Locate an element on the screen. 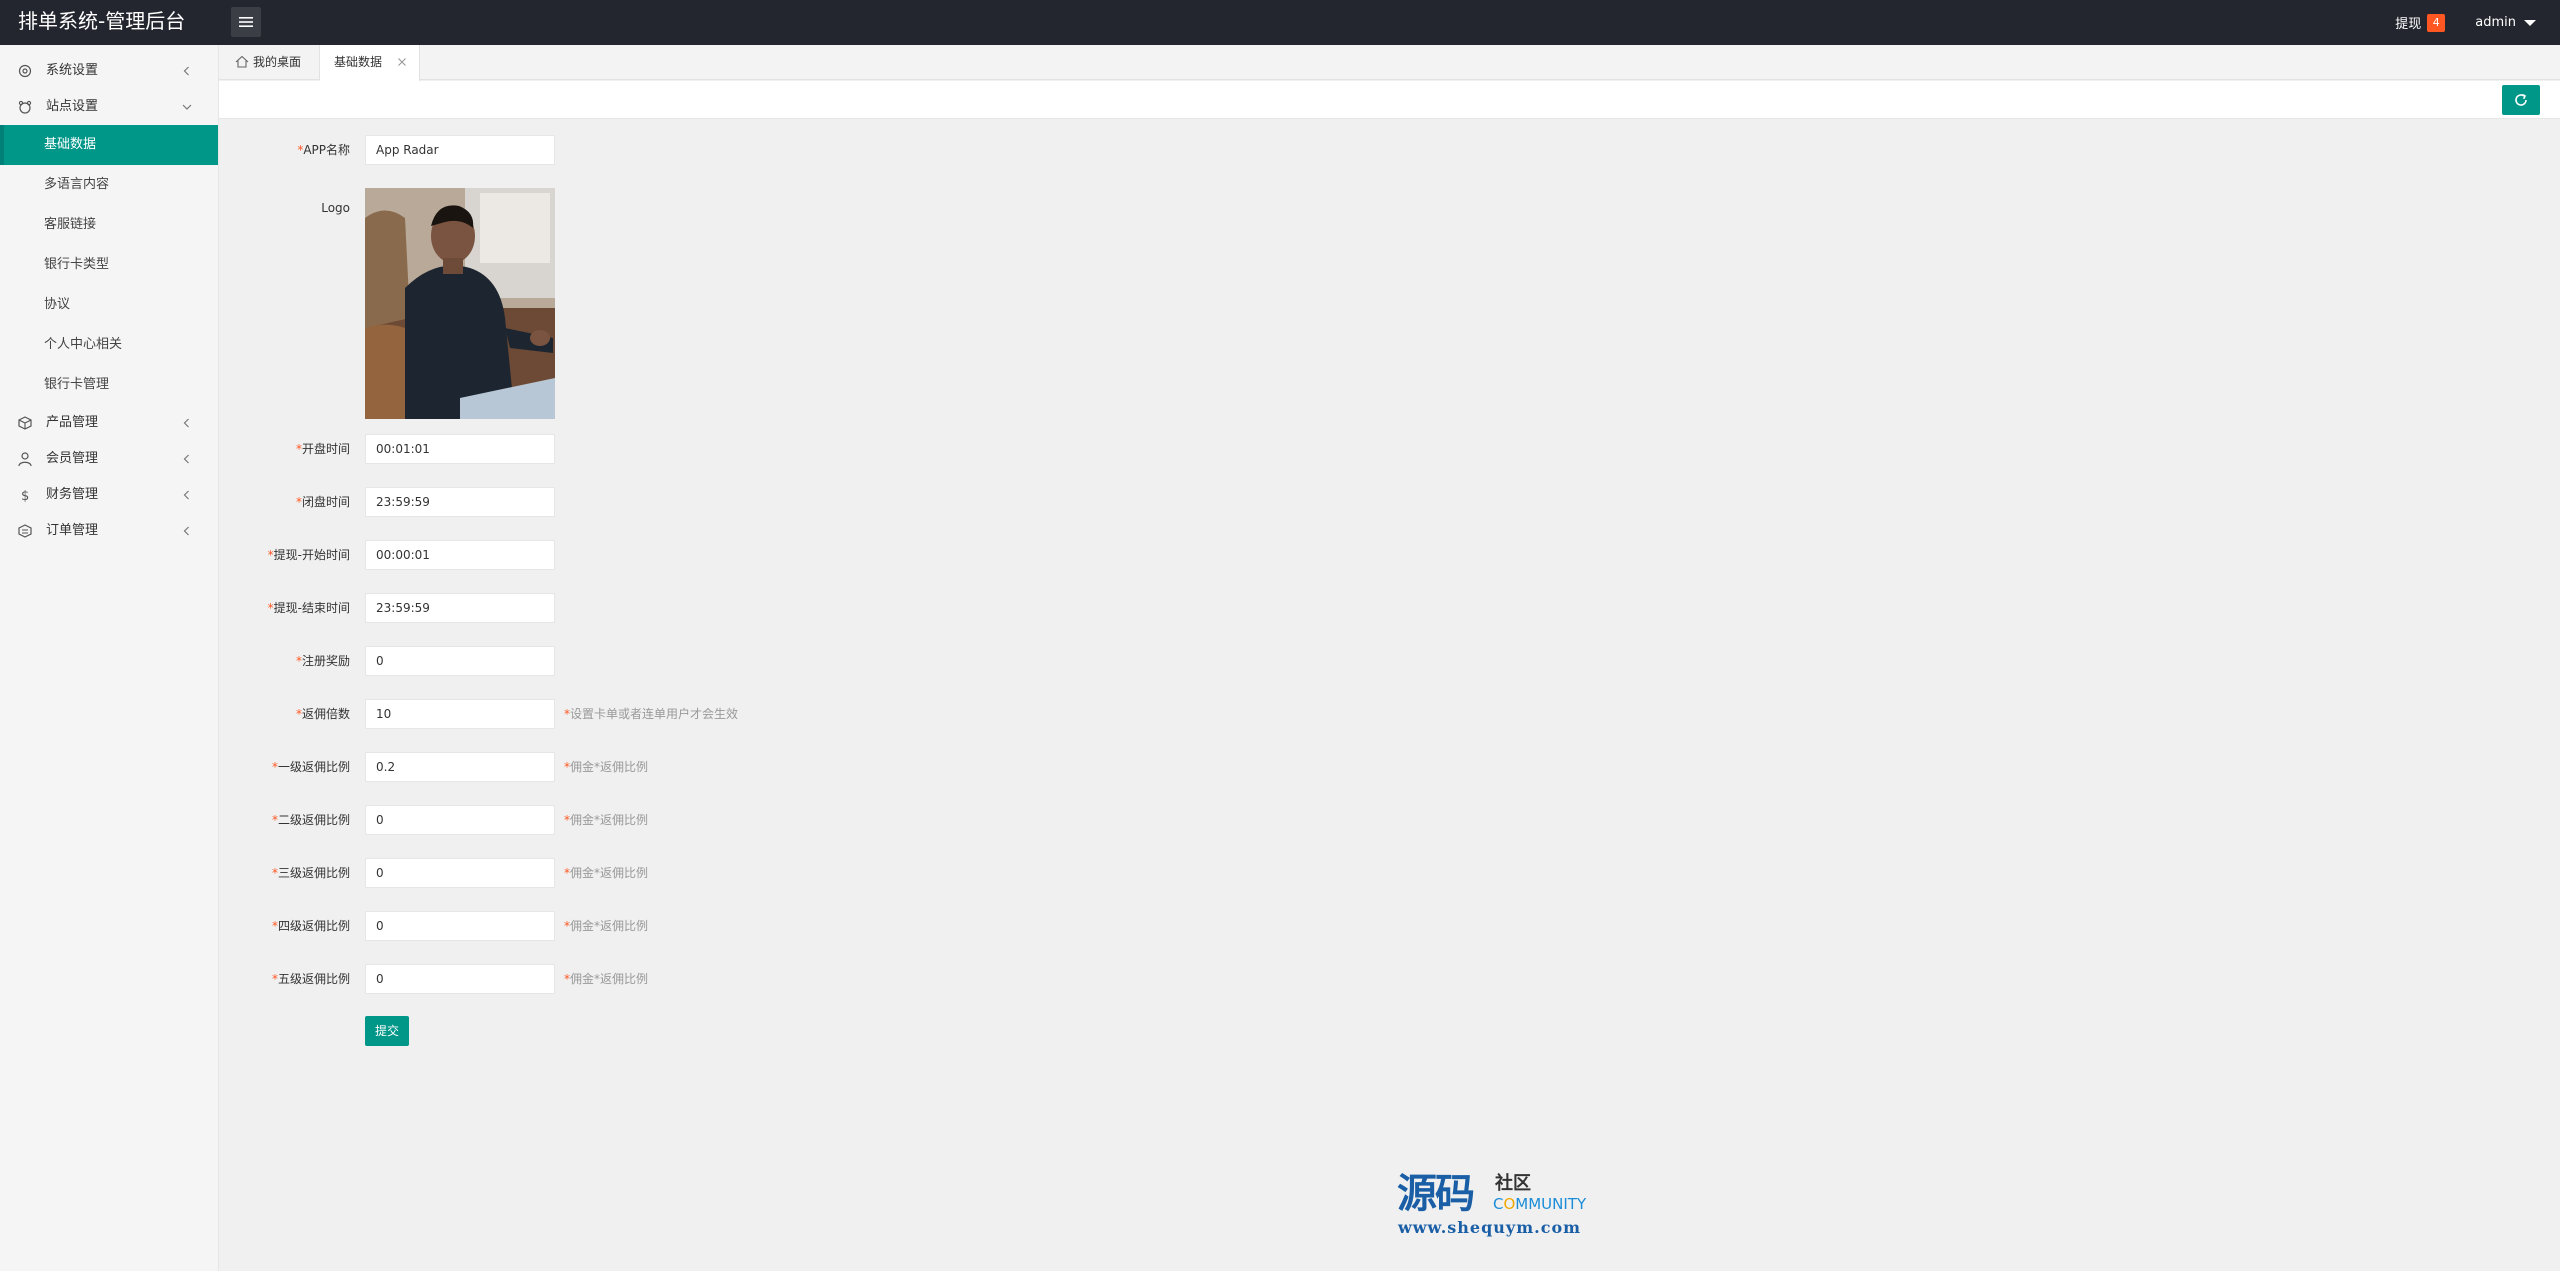 This screenshot has height=1271, width=2560. level1-input: 0.2 is located at coordinates (460, 767).